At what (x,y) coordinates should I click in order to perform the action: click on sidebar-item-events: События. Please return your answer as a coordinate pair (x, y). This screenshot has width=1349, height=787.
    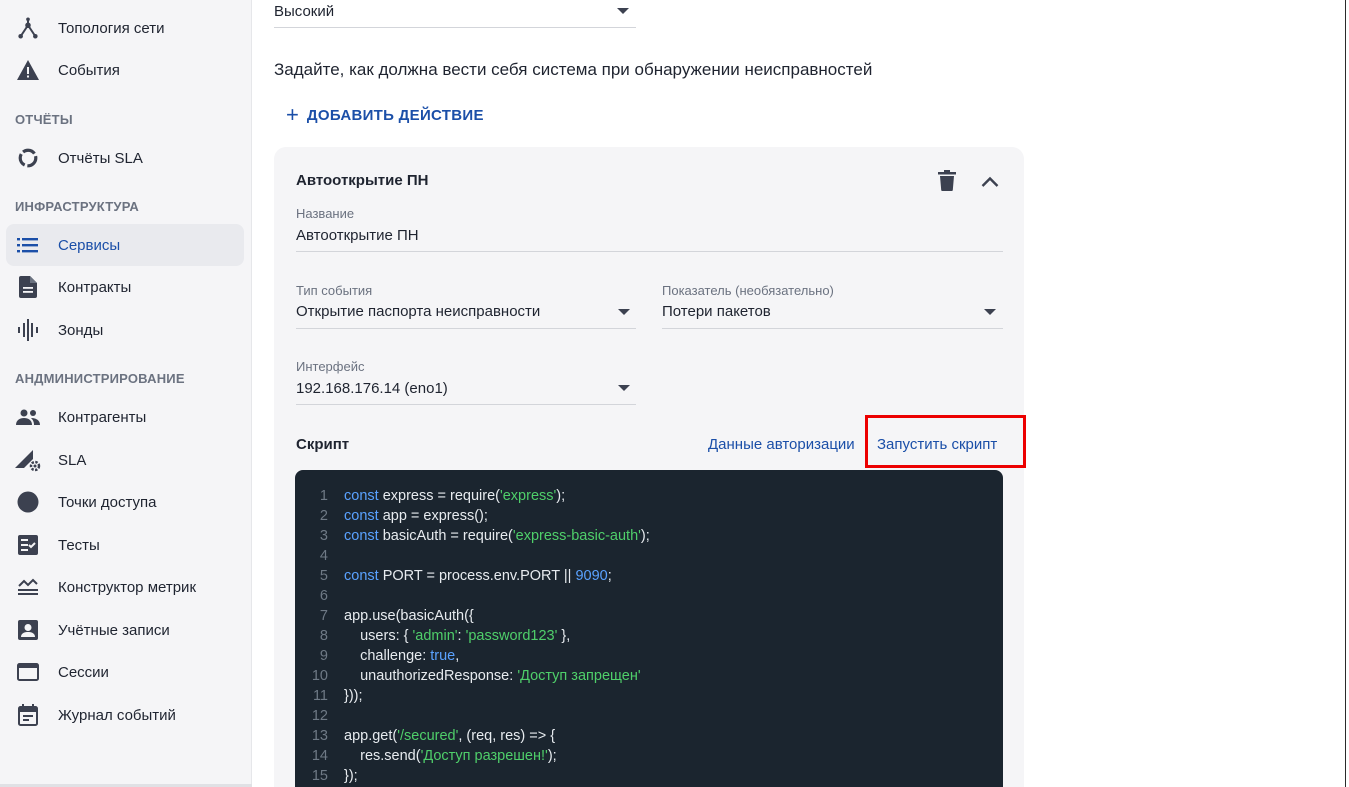
    Looking at the image, I should click on (125, 70).